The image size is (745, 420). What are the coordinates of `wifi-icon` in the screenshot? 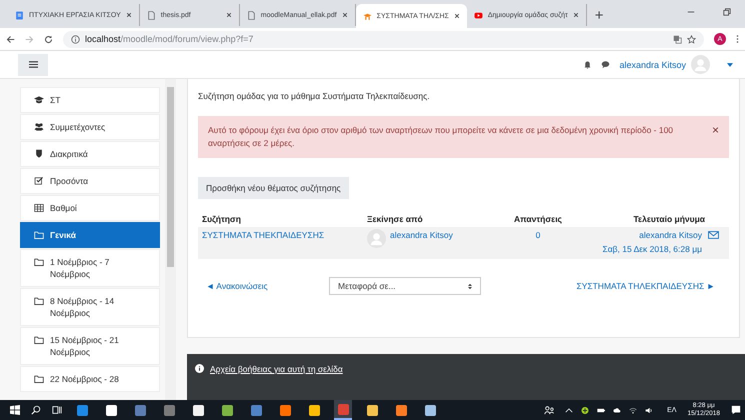 It's located at (633, 410).